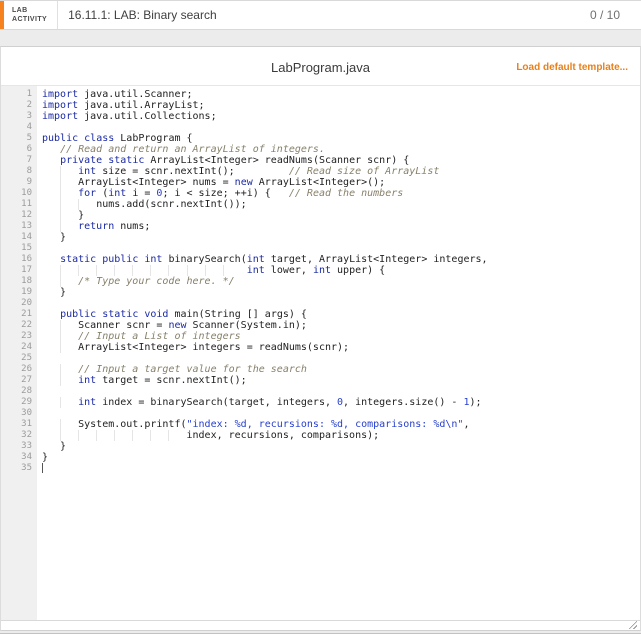 The width and height of the screenshot is (641, 634). I want to click on line-number: 7, so click(29, 160).